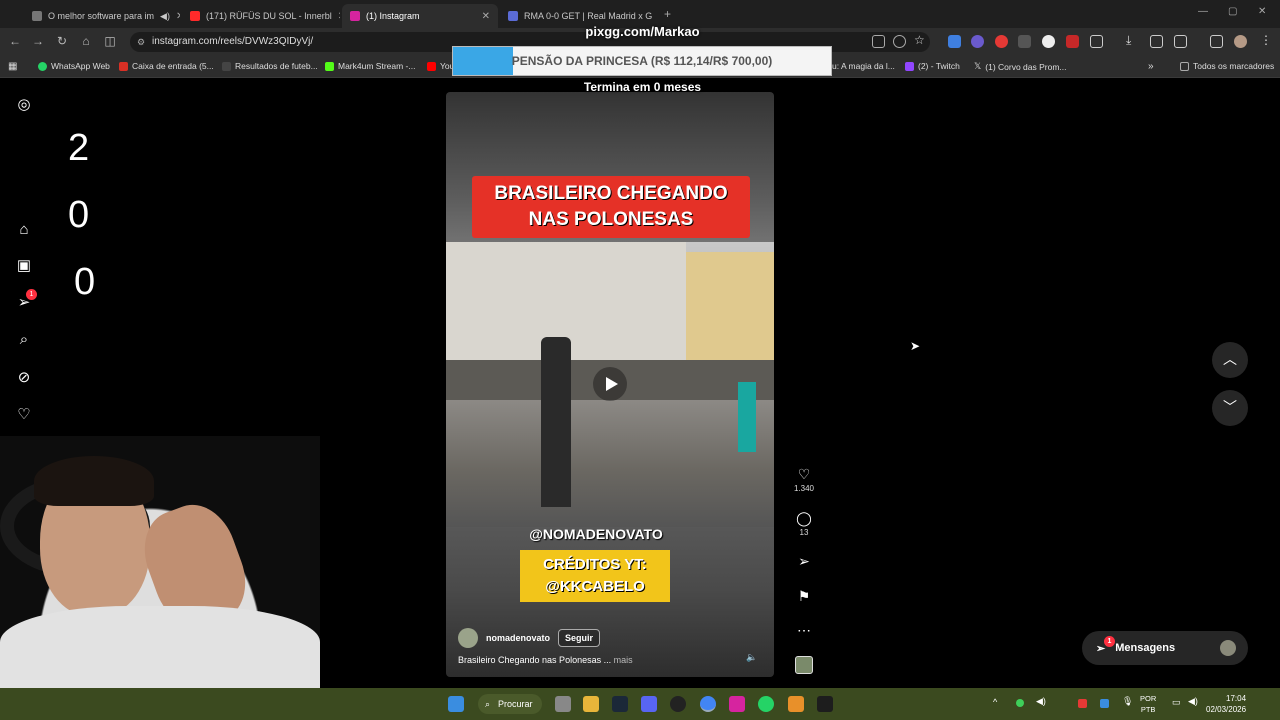  What do you see at coordinates (1148, 704) in the screenshot?
I see `keyboard-language: POR PTB` at bounding box center [1148, 704].